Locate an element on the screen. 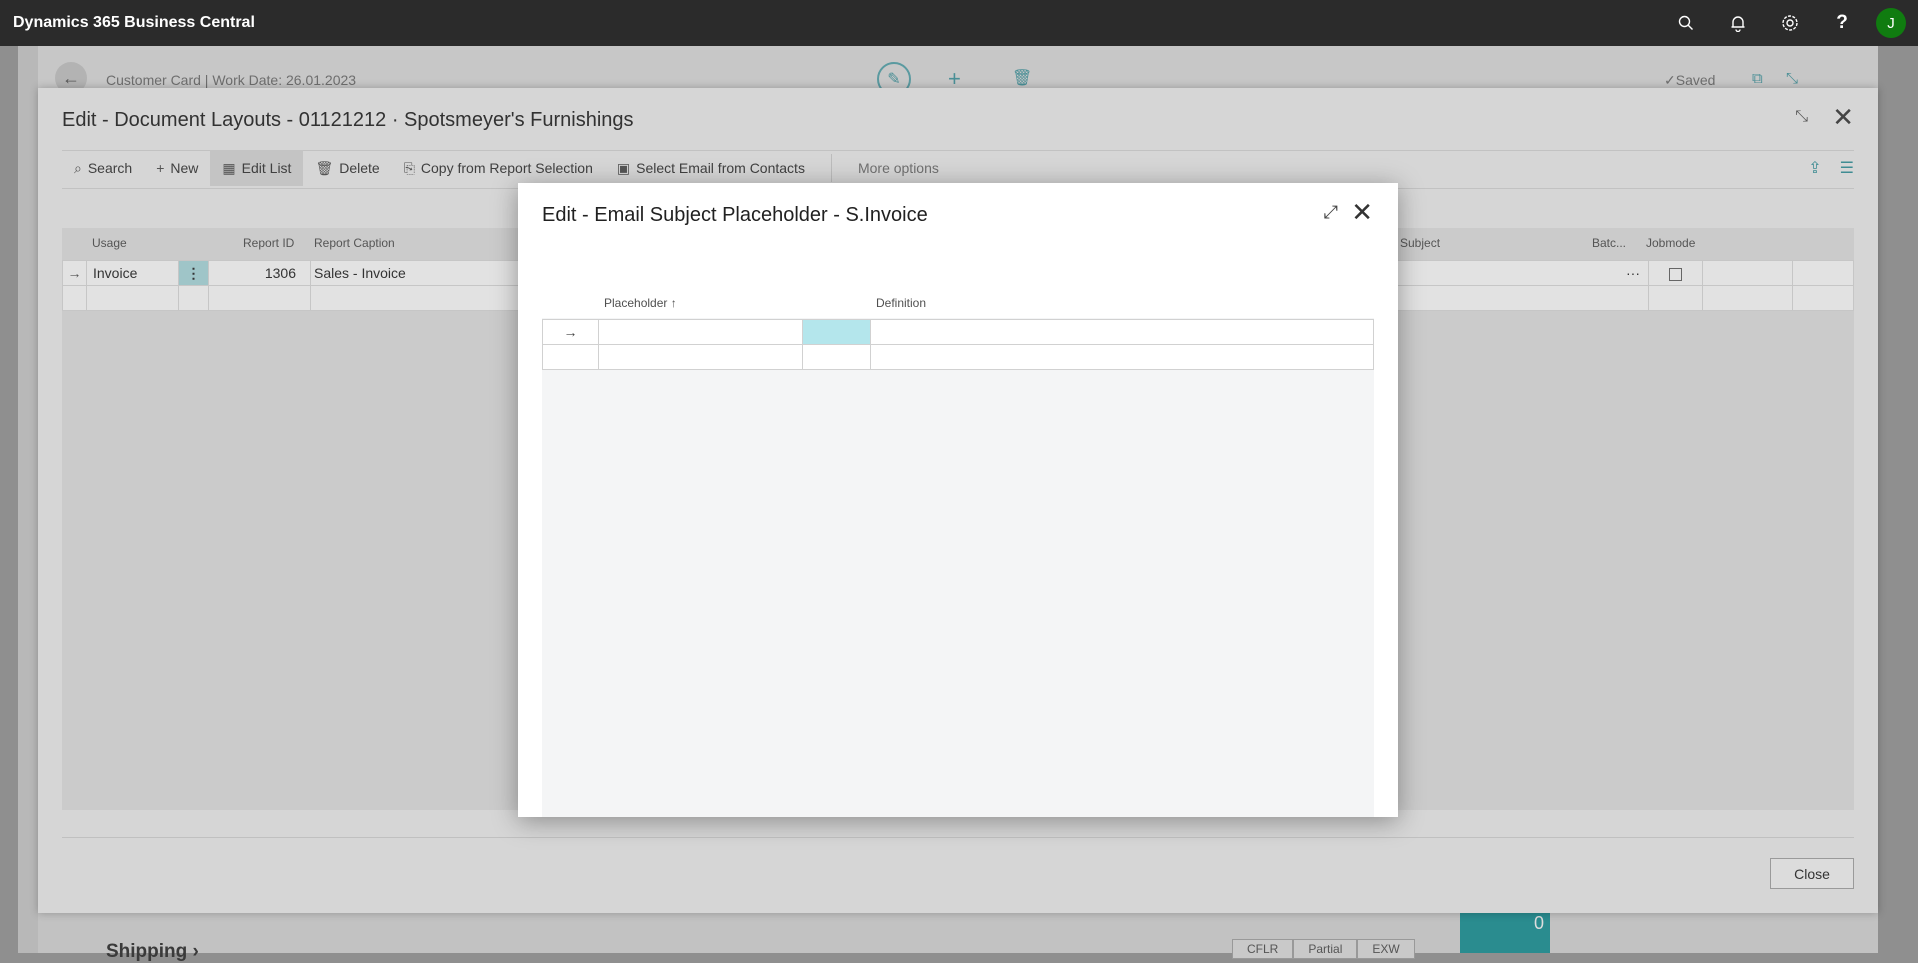  select-email-from-contacts-button: ▣ Select Email from Contacts is located at coordinates (711, 168).